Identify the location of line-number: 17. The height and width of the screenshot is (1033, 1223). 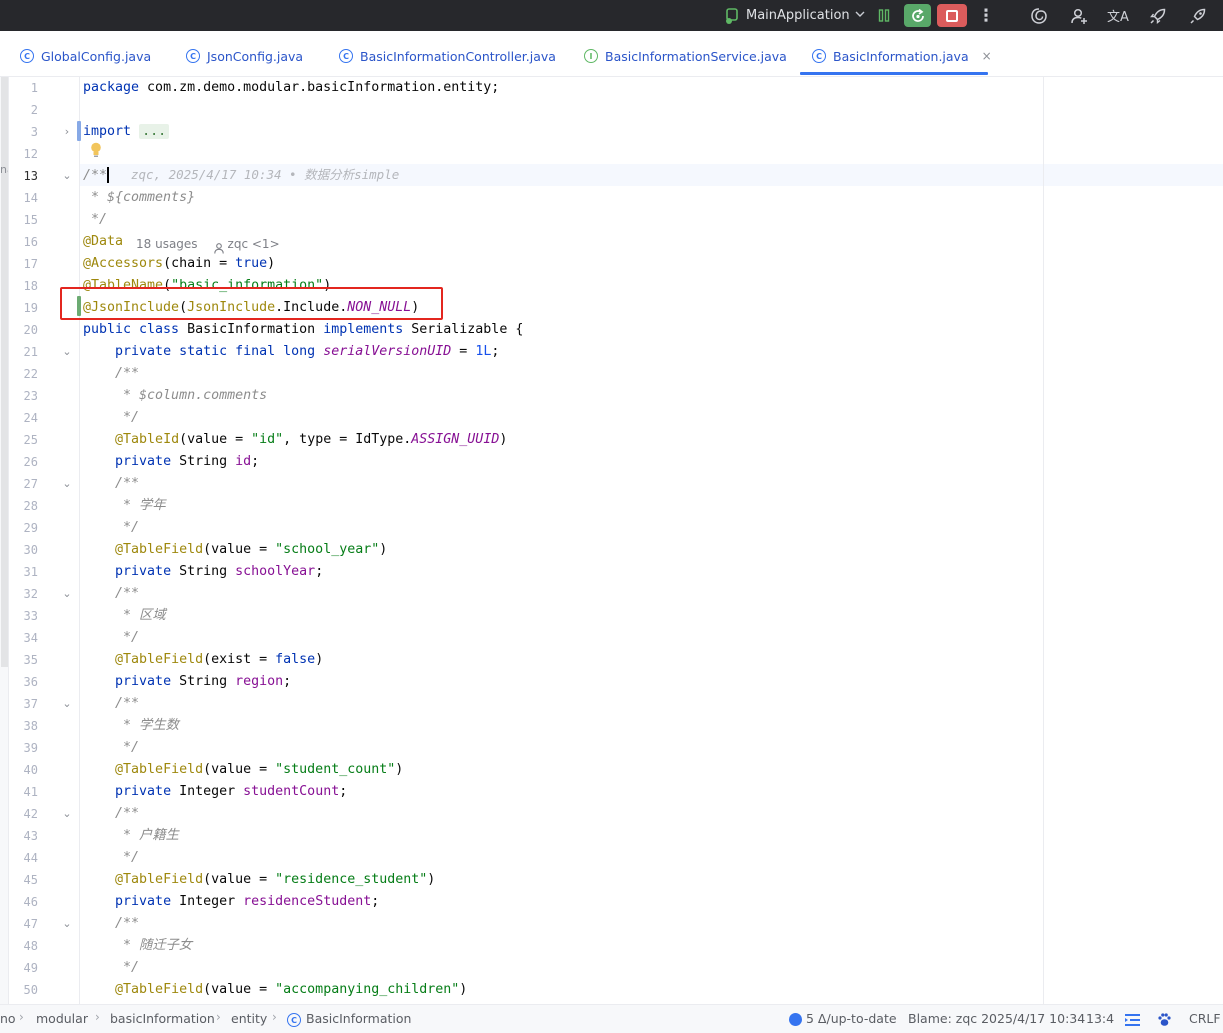
(25, 264).